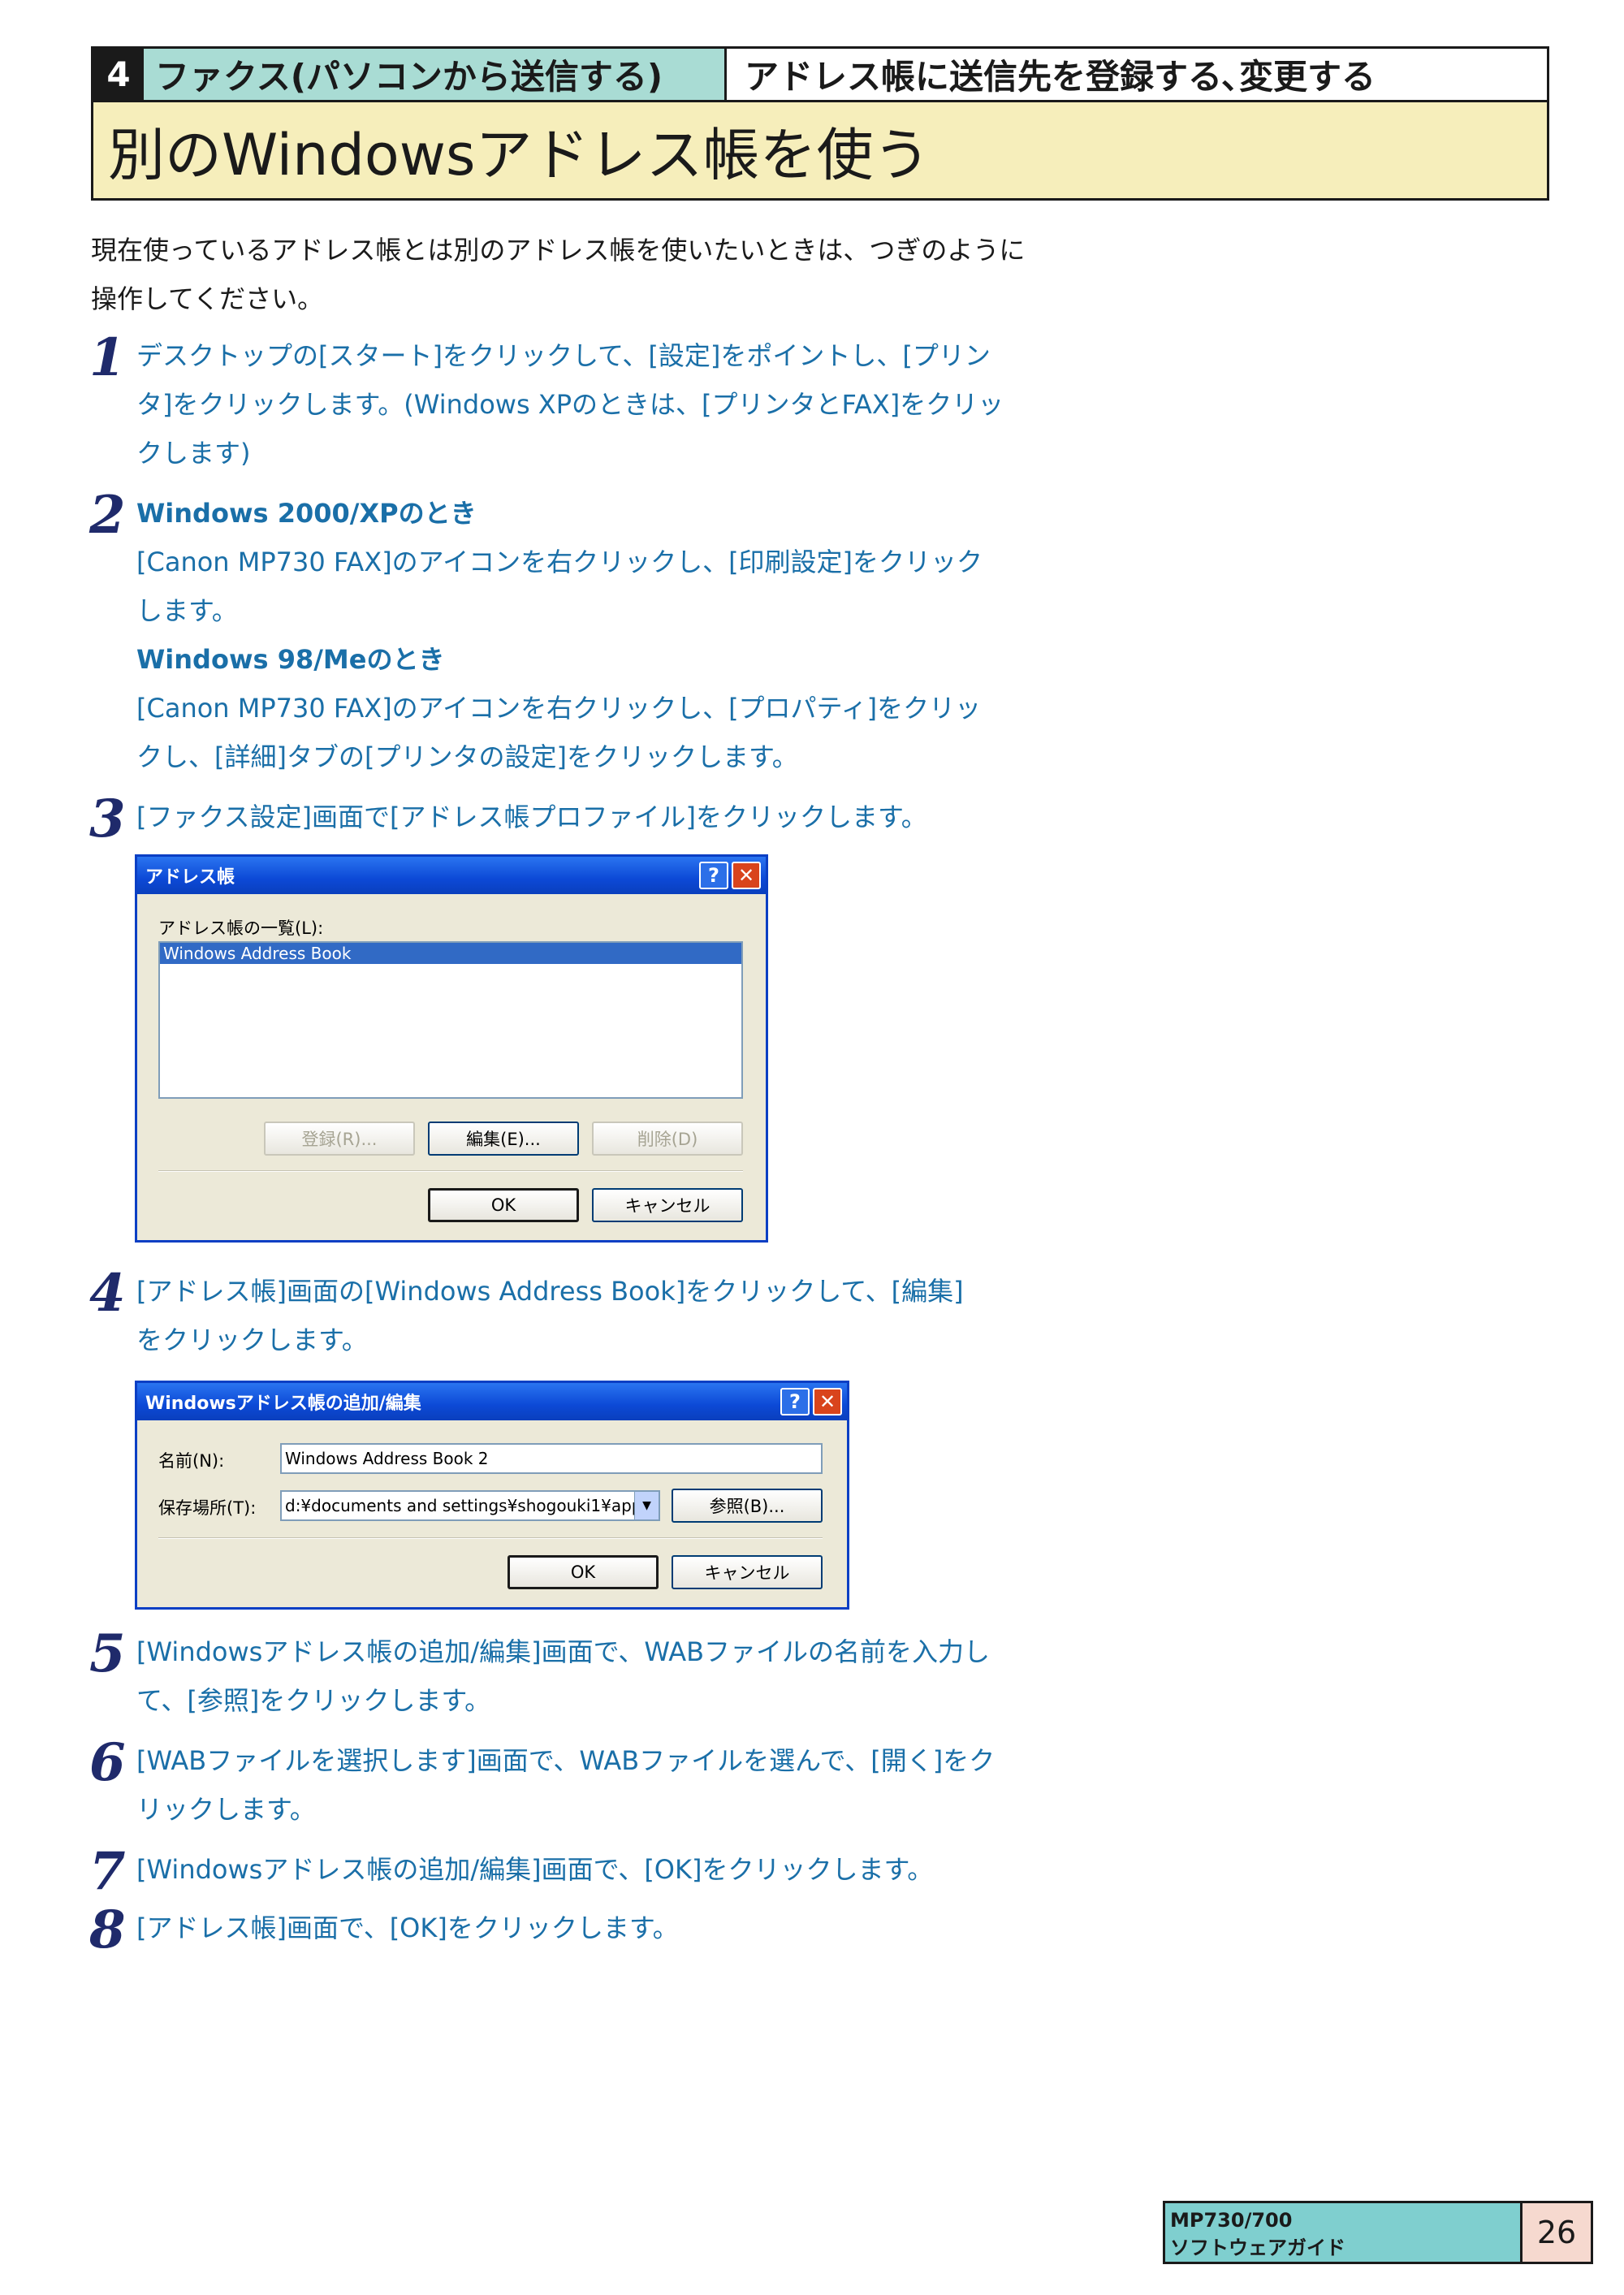 The width and height of the screenshot is (1624, 2295). I want to click on step-number: 3, so click(108, 819).